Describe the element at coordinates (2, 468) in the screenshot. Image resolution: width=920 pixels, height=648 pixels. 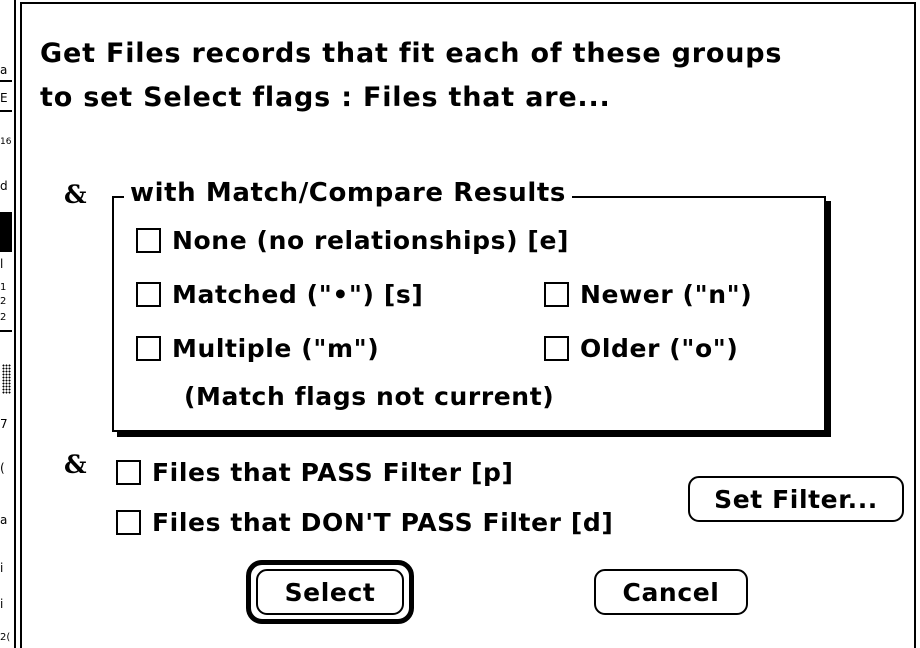
I see `background-text-fragment: (` at that location.